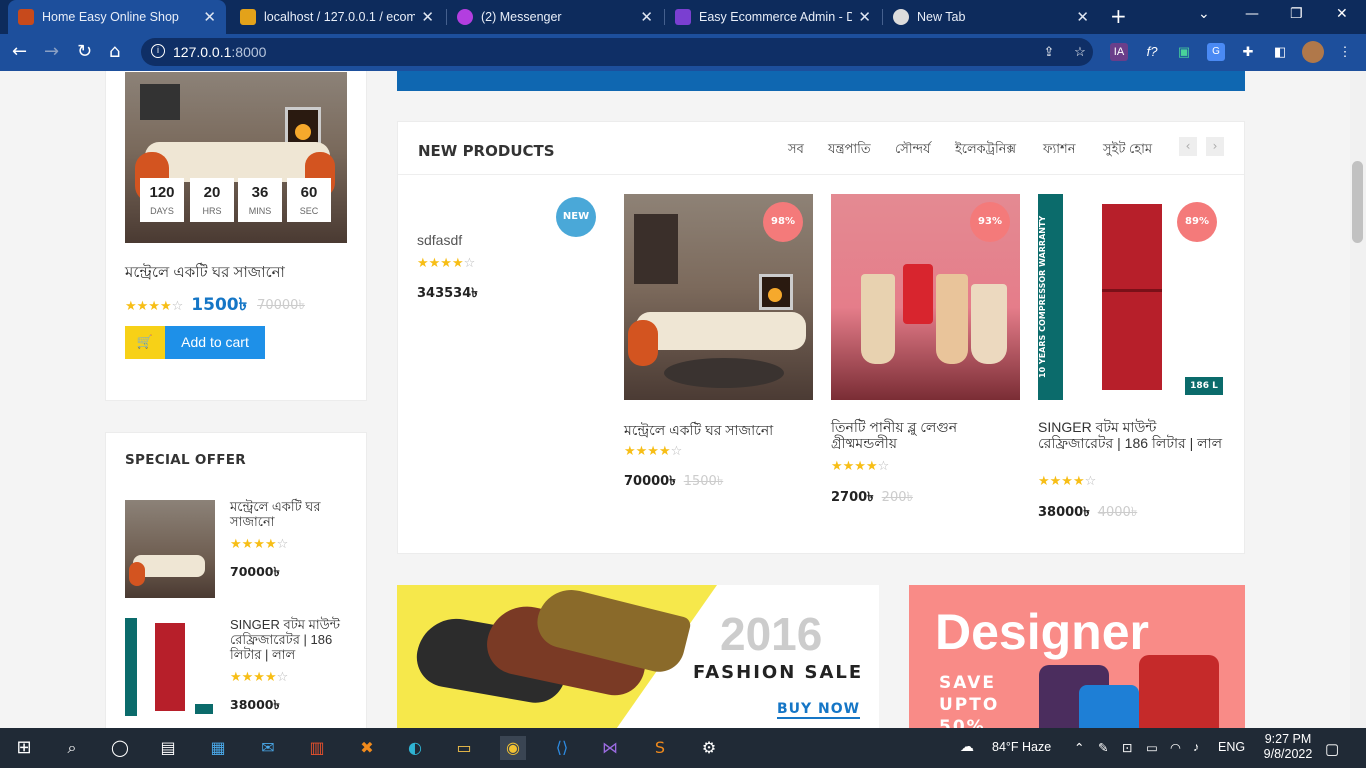  Describe the element at coordinates (1080, 52) in the screenshot. I see `bookmark-star-icon: ☆` at that location.